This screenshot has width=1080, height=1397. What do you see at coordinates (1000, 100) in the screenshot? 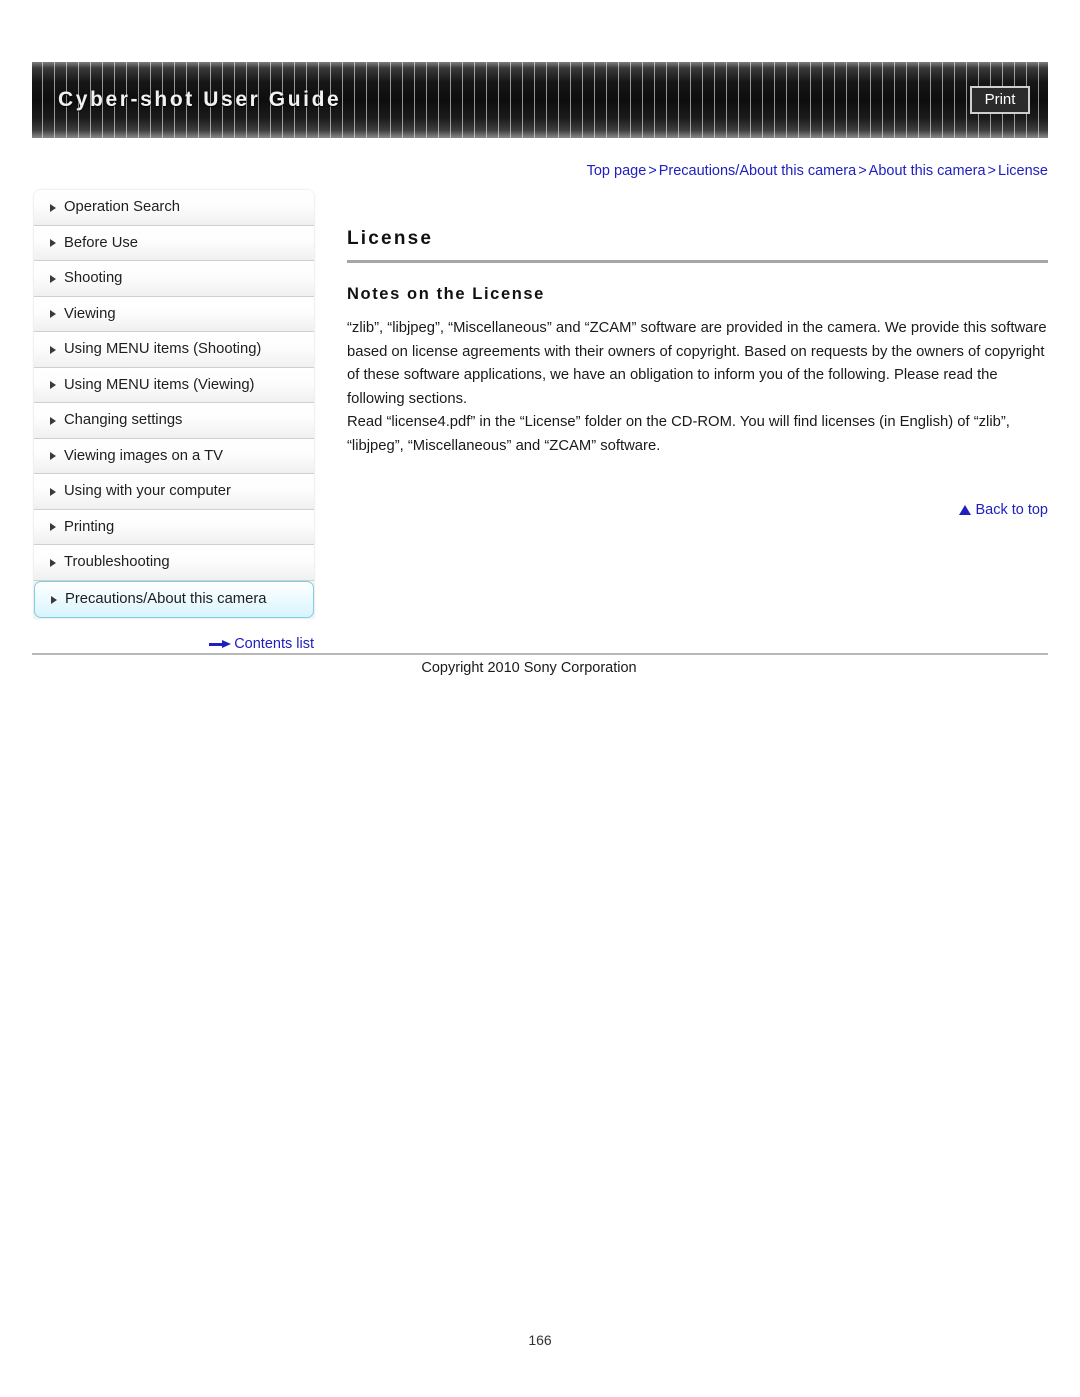
I see `print-button: Print` at bounding box center [1000, 100].